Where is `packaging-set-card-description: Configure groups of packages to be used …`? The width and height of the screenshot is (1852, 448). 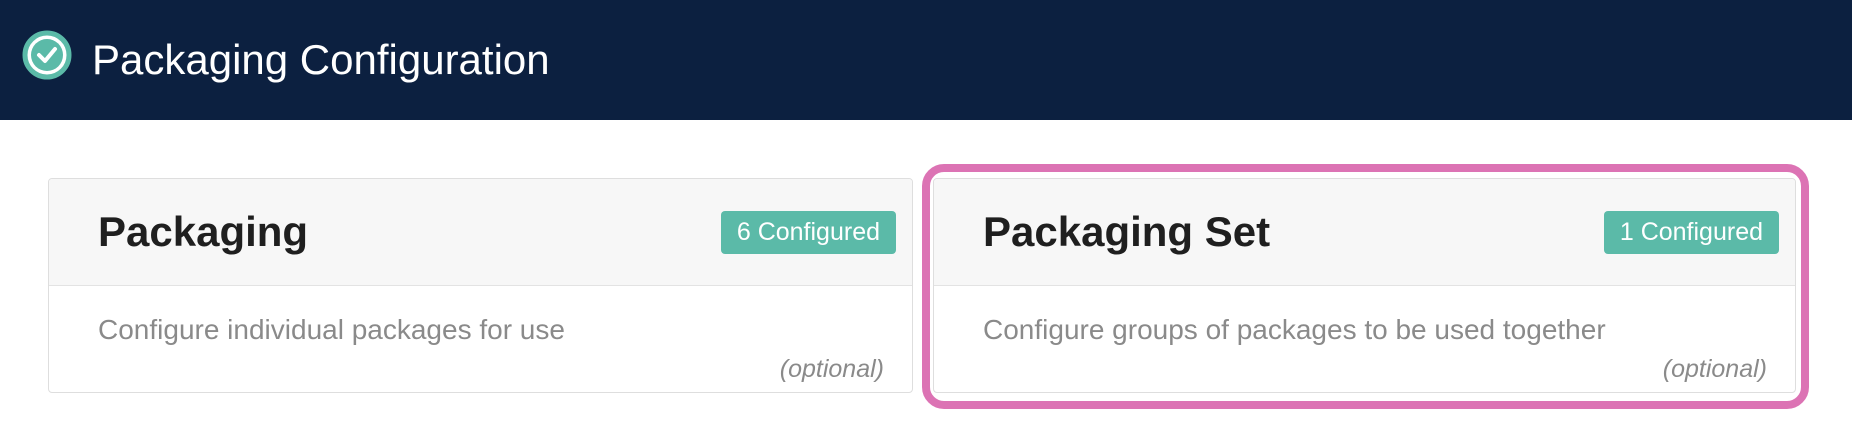
packaging-set-card-description: Configure groups of packages to be used … is located at coordinates (1294, 329).